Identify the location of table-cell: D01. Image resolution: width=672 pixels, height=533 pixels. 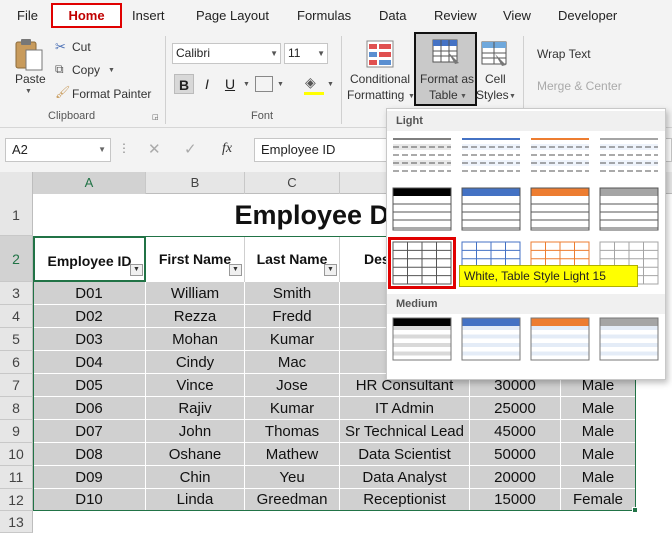
(89, 293).